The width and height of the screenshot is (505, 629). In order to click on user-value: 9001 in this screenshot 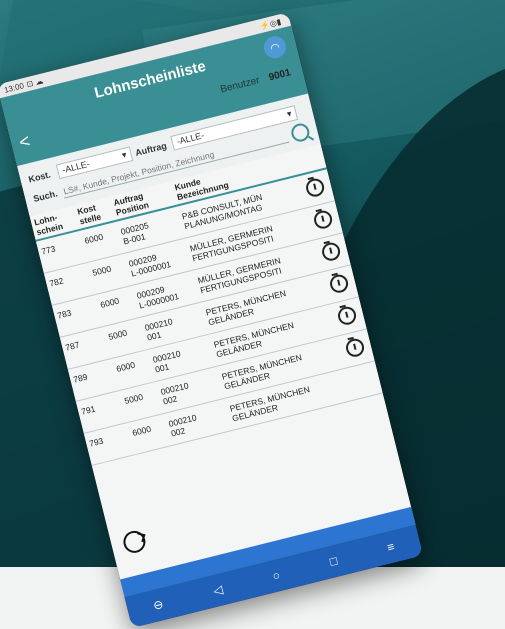, I will do `click(279, 75)`.